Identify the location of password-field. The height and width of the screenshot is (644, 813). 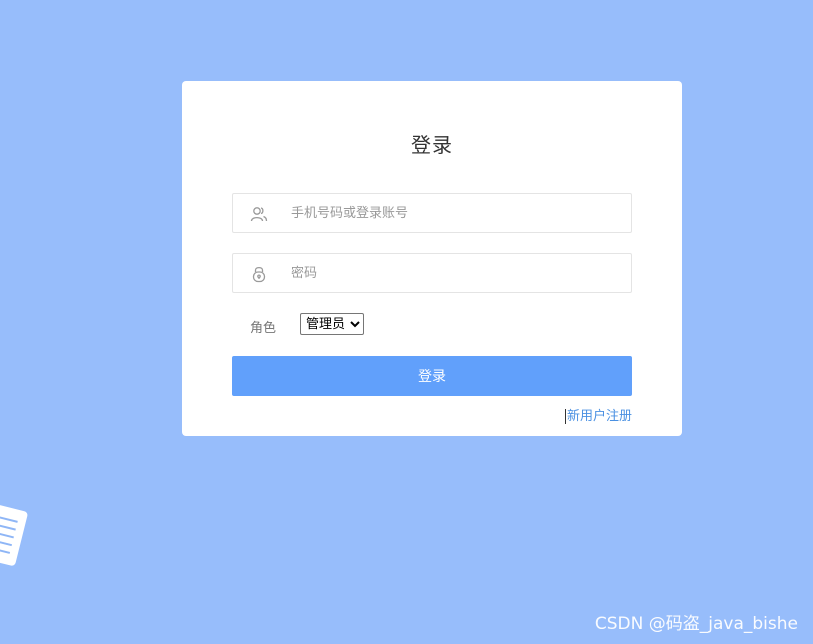
(432, 273).